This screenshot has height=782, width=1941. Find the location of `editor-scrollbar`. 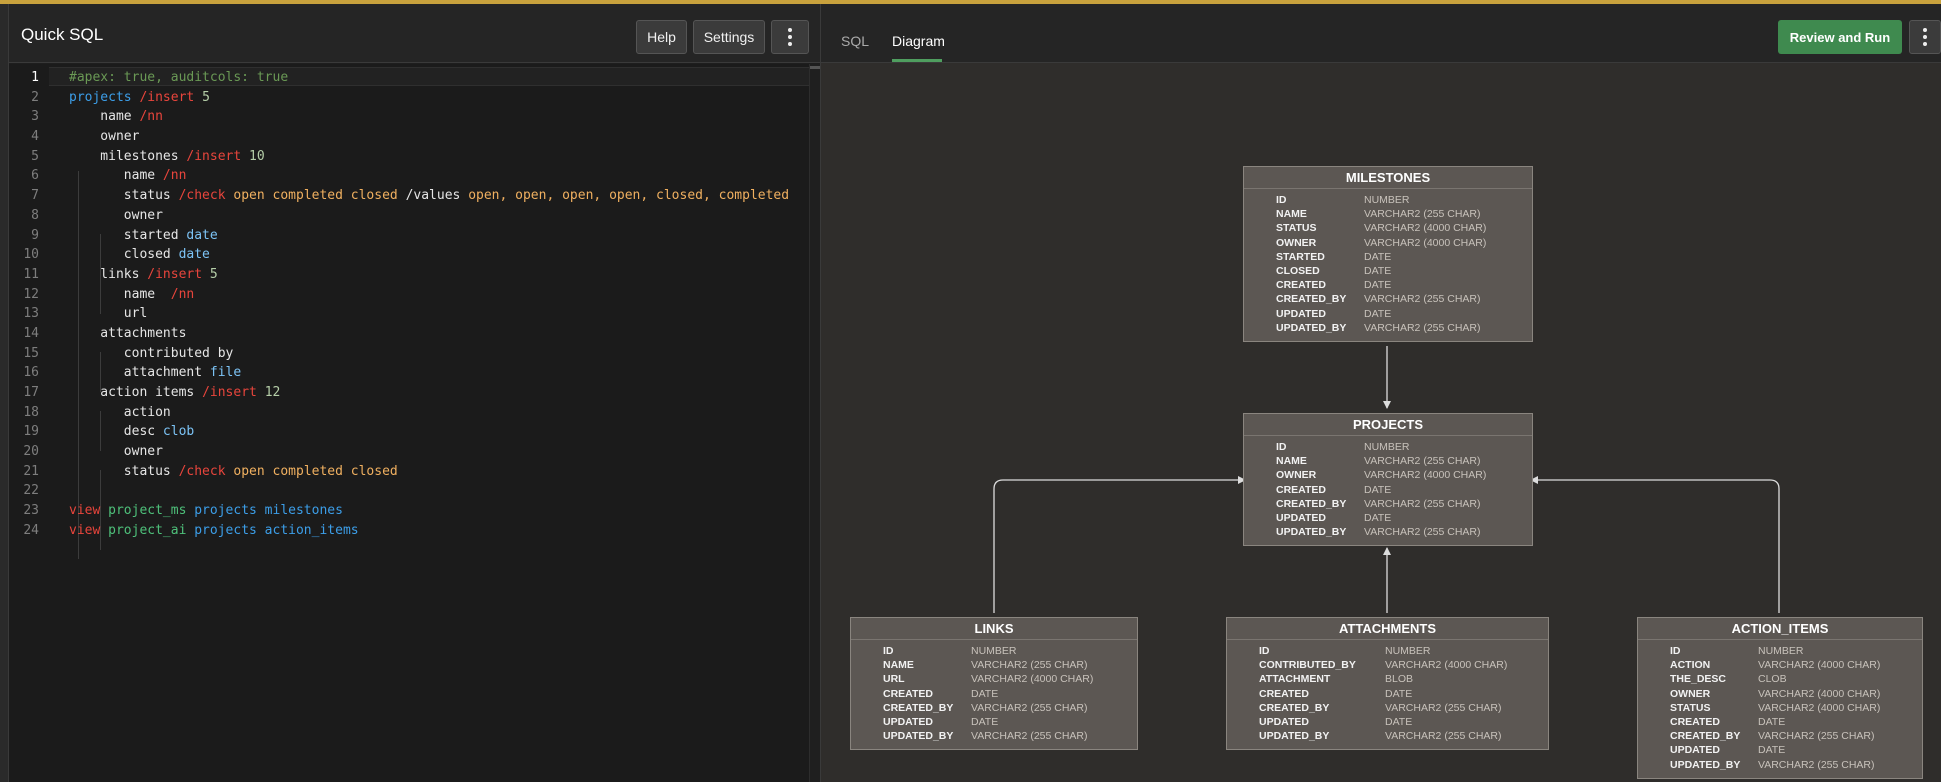

editor-scrollbar is located at coordinates (815, 423).